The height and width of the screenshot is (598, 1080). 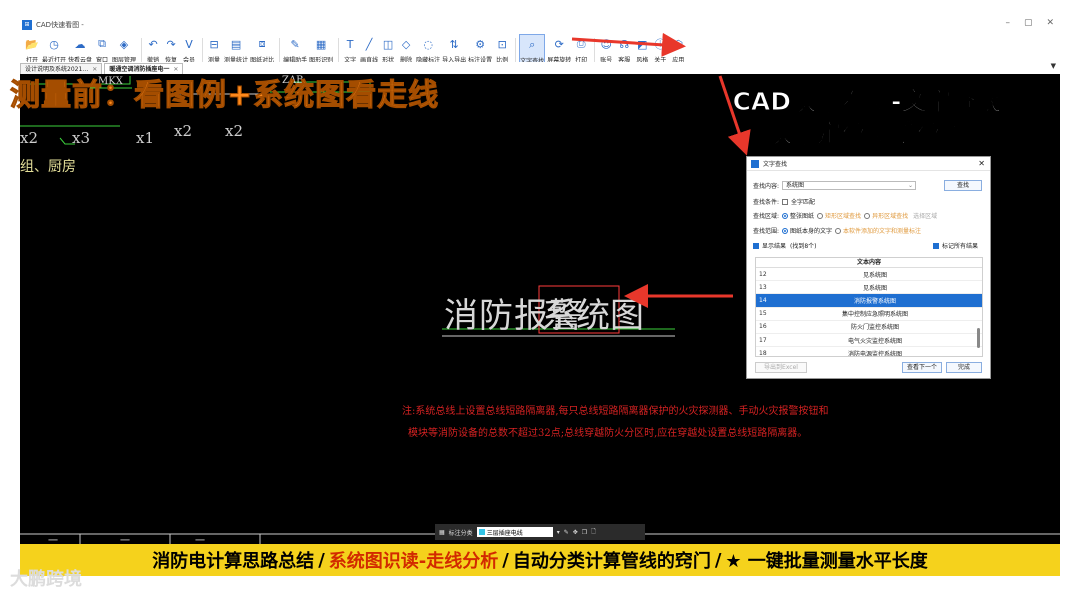 I want to click on full-match-checkbox, so click(x=785, y=201).